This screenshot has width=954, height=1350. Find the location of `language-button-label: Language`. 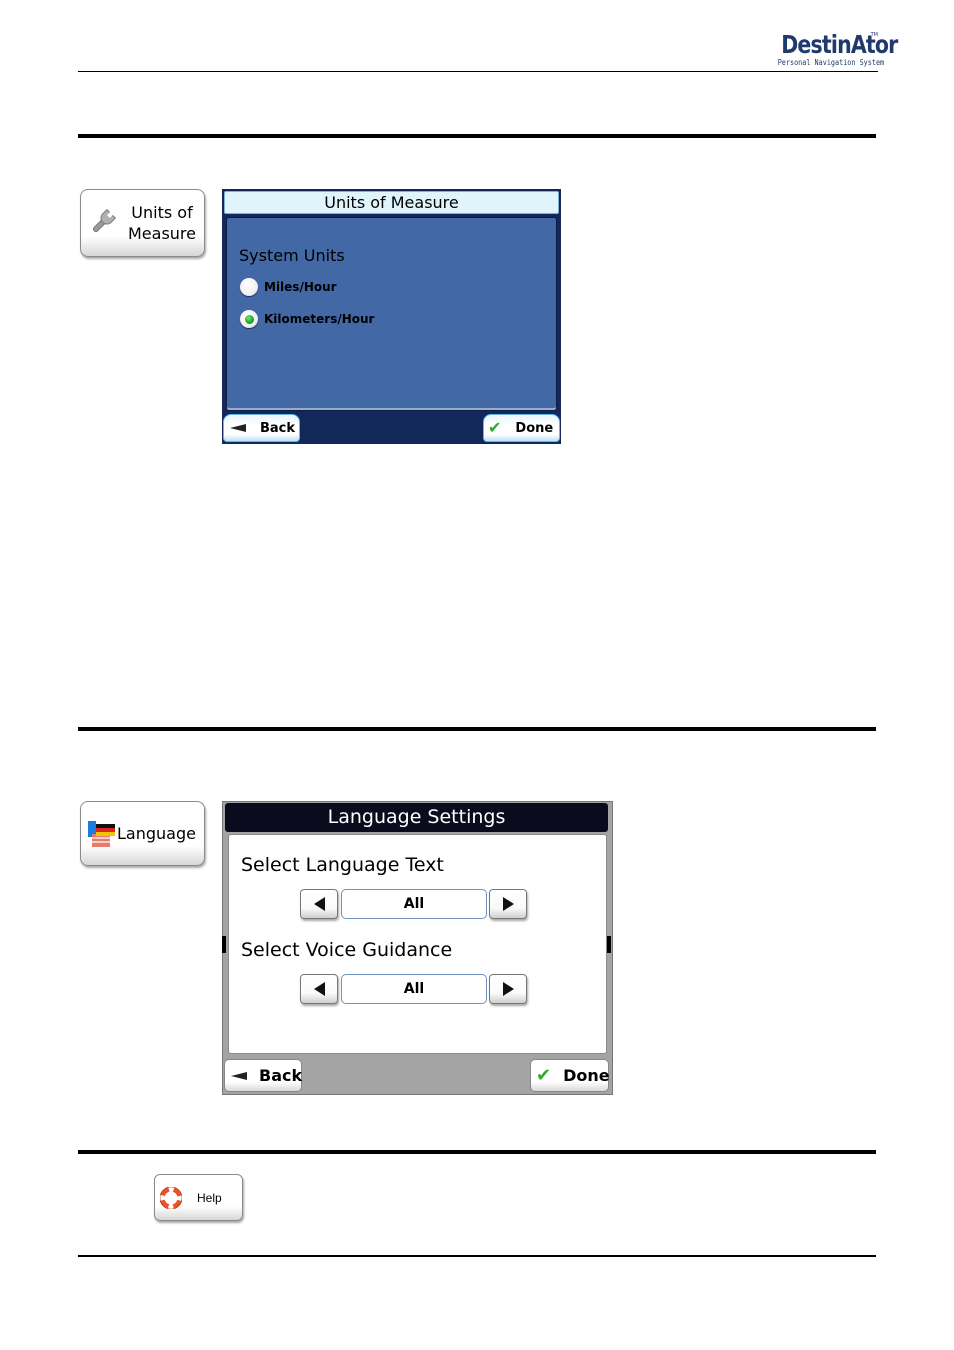

language-button-label: Language is located at coordinates (156, 833).